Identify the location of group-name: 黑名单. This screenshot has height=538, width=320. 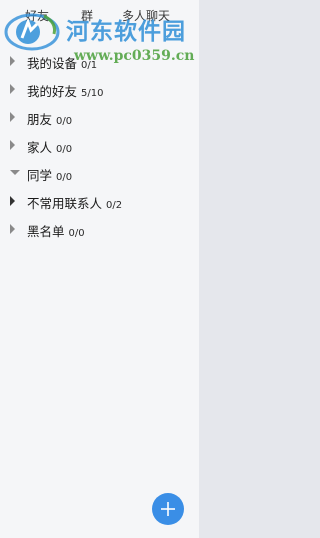
(46, 231).